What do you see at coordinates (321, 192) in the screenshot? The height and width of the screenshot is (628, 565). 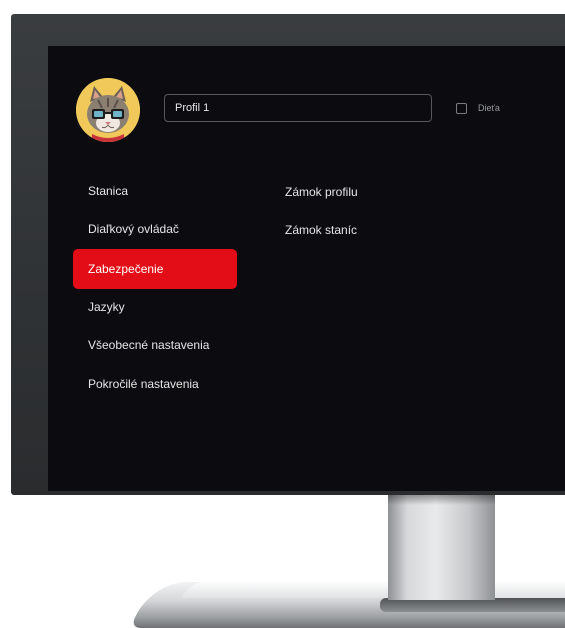 I see `submenu-item-zamok-profilu: Zámok profilu` at bounding box center [321, 192].